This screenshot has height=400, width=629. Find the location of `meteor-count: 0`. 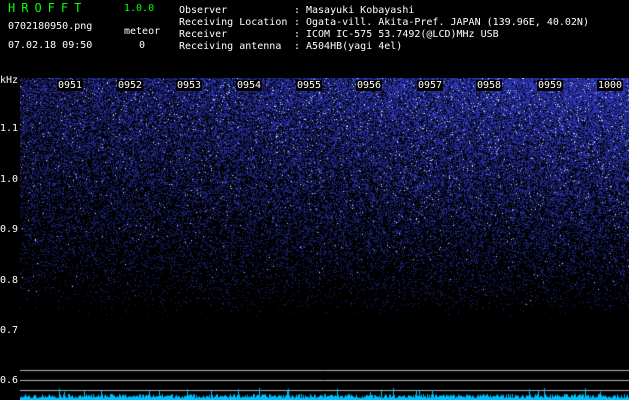

meteor-count: 0 is located at coordinates (142, 45).